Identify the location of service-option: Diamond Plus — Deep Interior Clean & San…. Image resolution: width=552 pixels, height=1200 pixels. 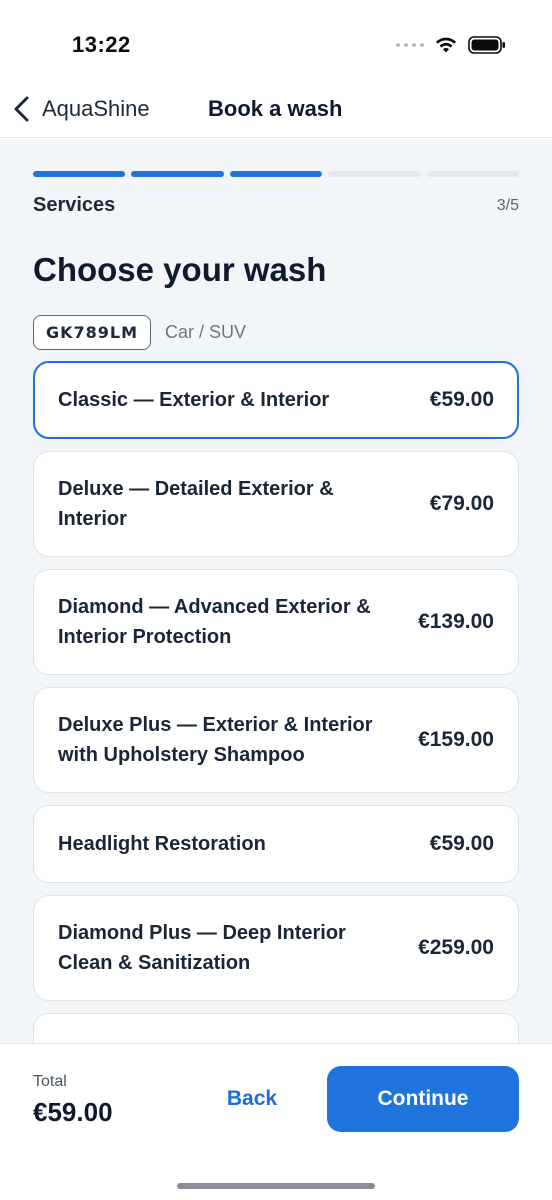
(276, 948).